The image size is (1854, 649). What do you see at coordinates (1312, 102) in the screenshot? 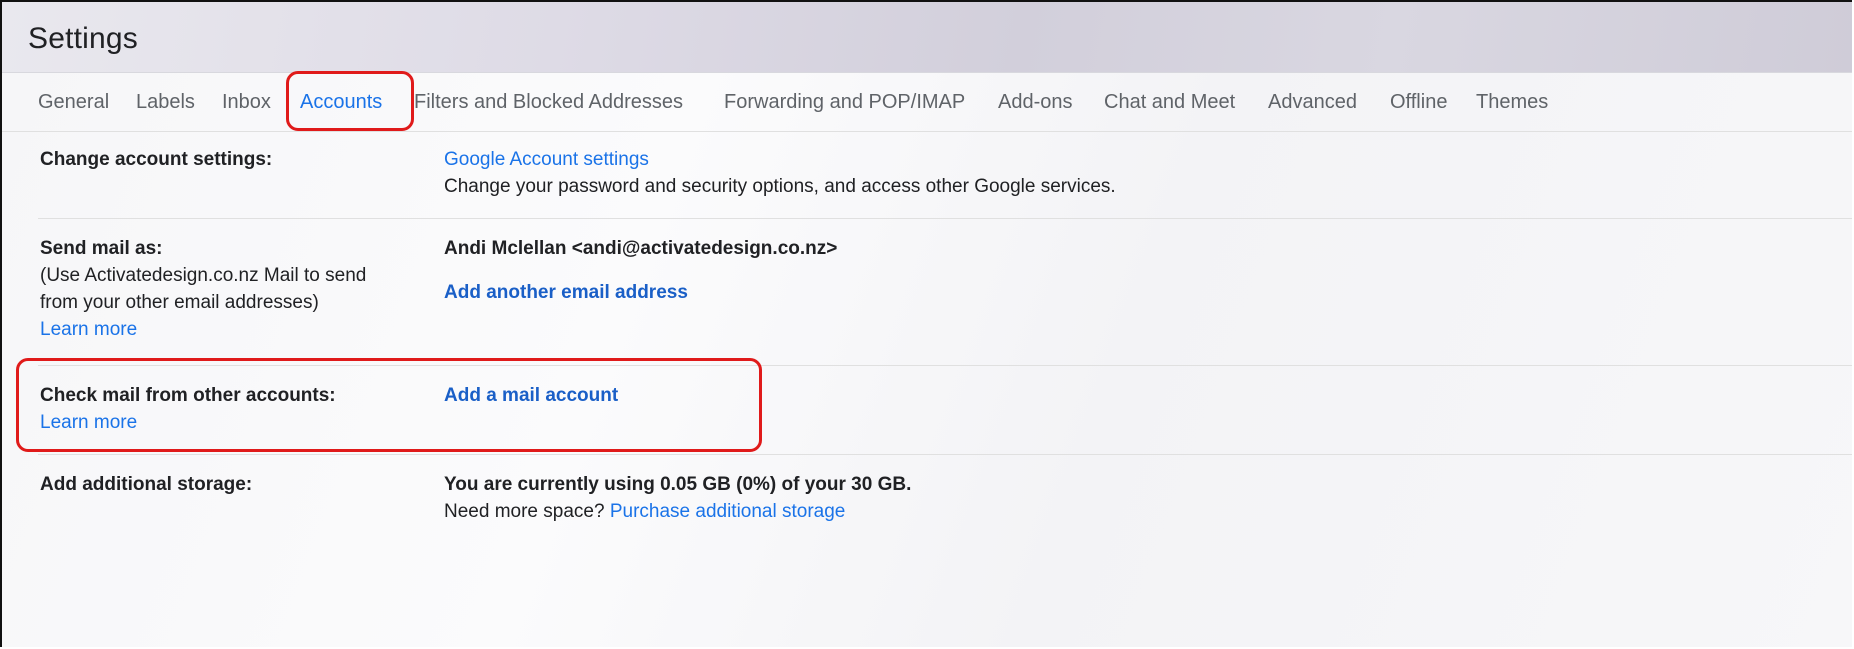
I see `tab-advanced: Advanced` at bounding box center [1312, 102].